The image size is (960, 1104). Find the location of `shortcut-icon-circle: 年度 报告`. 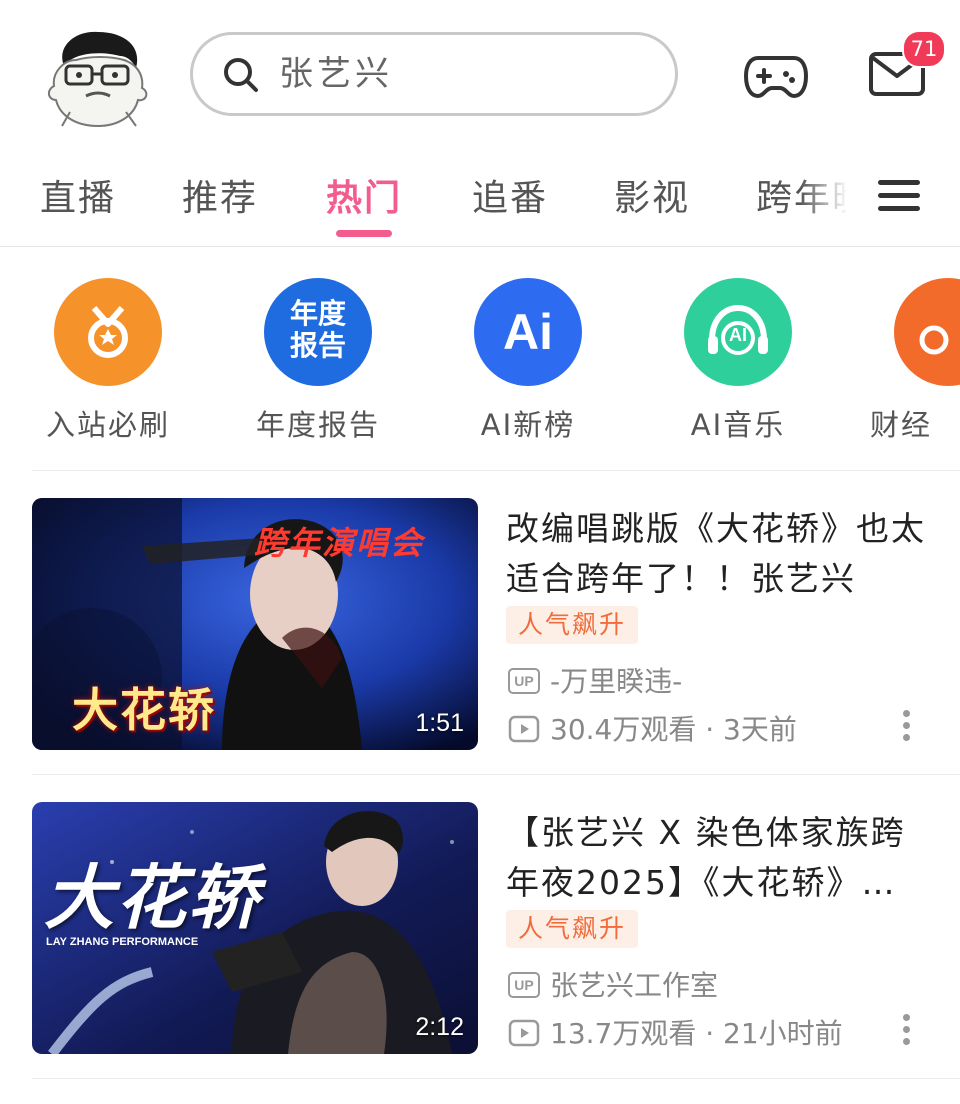

shortcut-icon-circle: 年度 报告 is located at coordinates (318, 332).